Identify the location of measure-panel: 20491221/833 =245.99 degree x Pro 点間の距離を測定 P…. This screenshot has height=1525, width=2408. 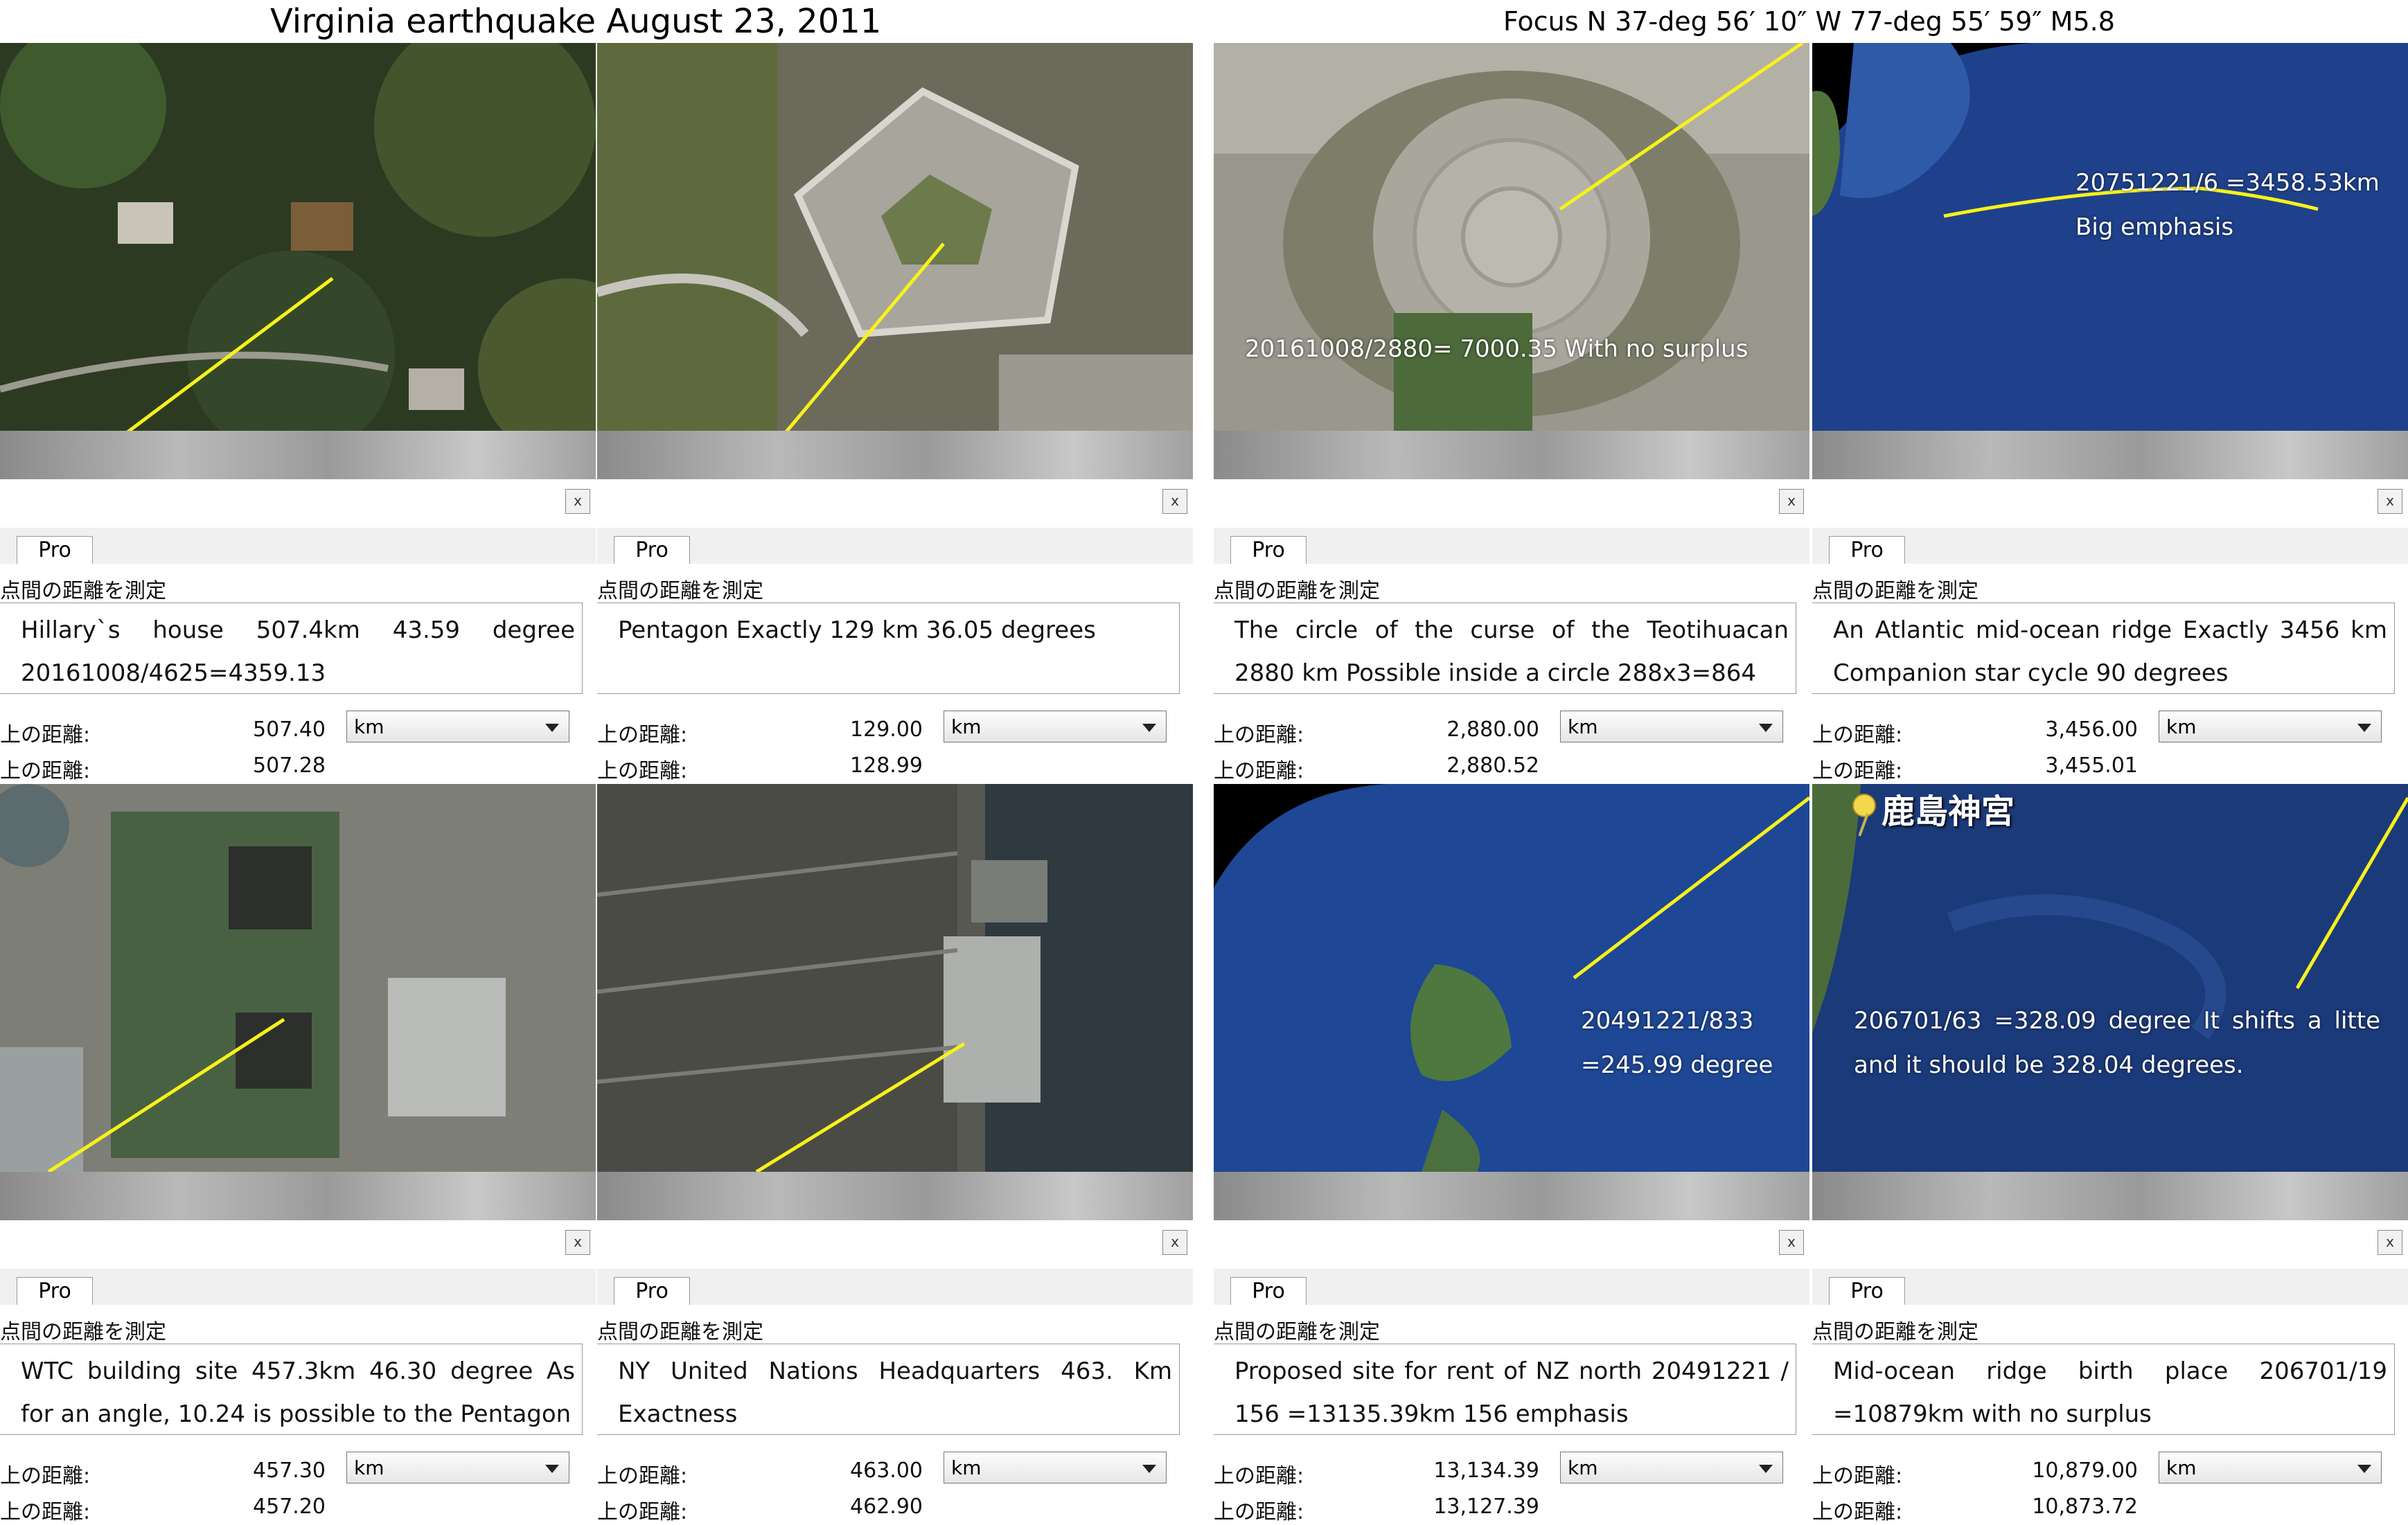
(1511, 1154).